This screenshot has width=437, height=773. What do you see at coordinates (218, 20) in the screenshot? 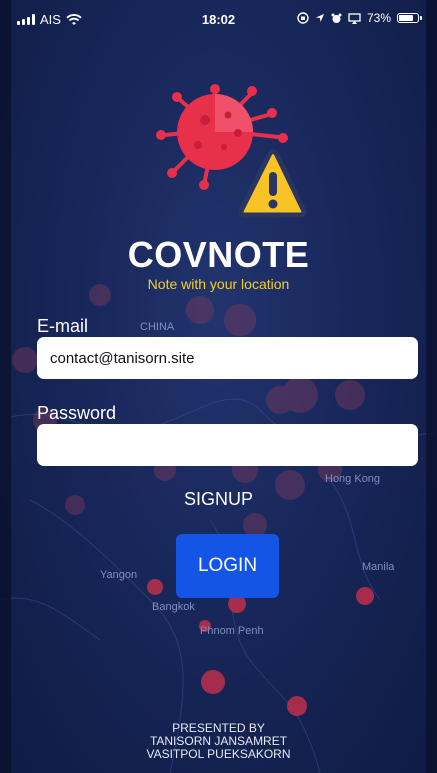
I see `status-bar: AIS 18:02 73%` at bounding box center [218, 20].